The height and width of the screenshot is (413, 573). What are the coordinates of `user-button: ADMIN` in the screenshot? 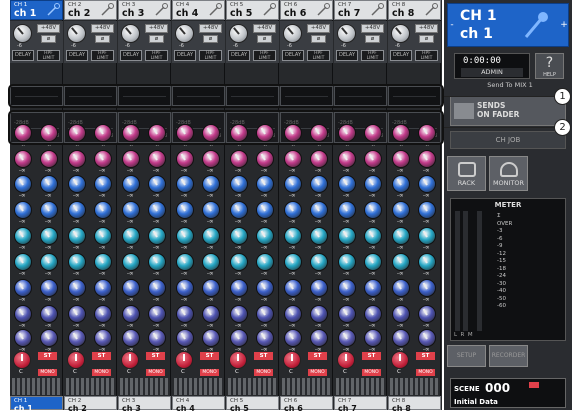 It's located at (492, 72).